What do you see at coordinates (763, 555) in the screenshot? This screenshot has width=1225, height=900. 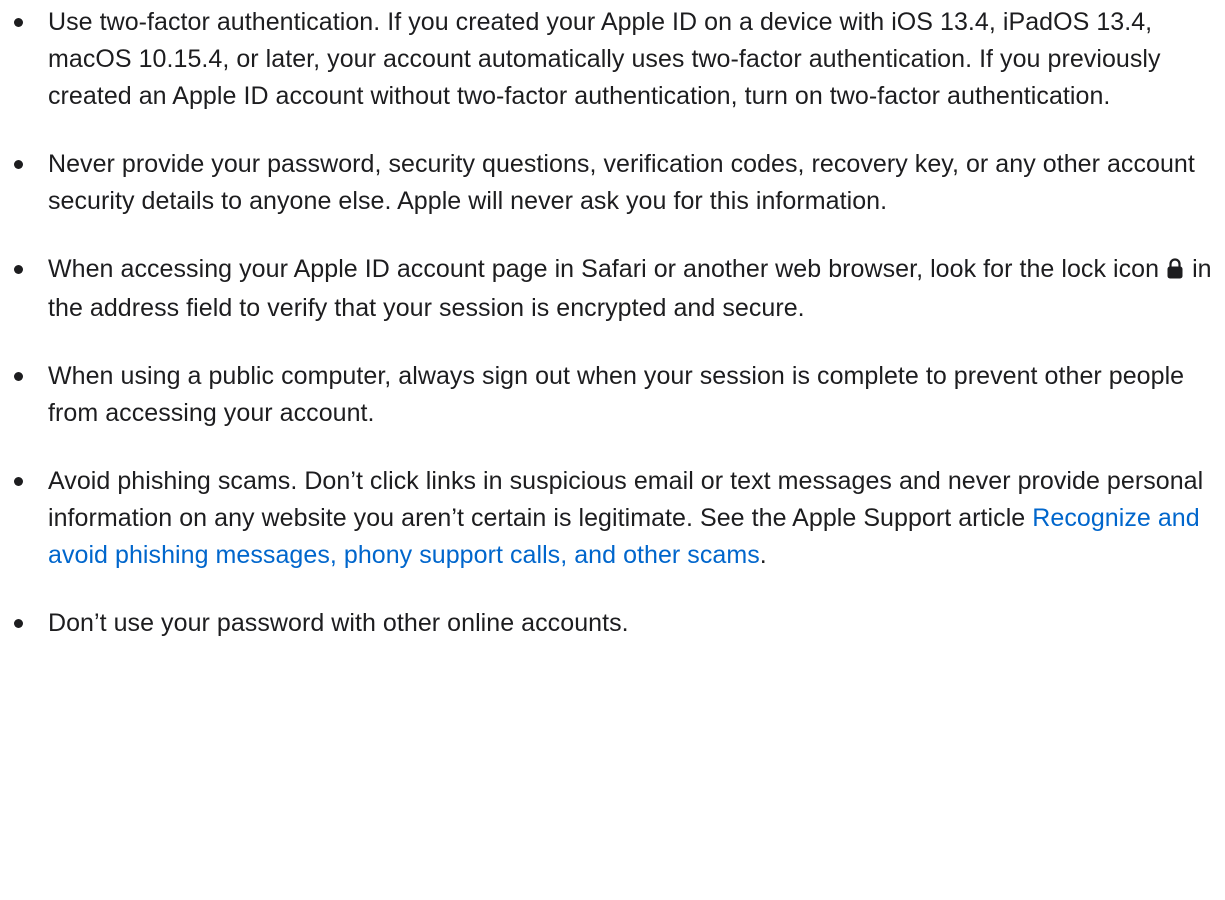 I see `tip-text: .` at bounding box center [763, 555].